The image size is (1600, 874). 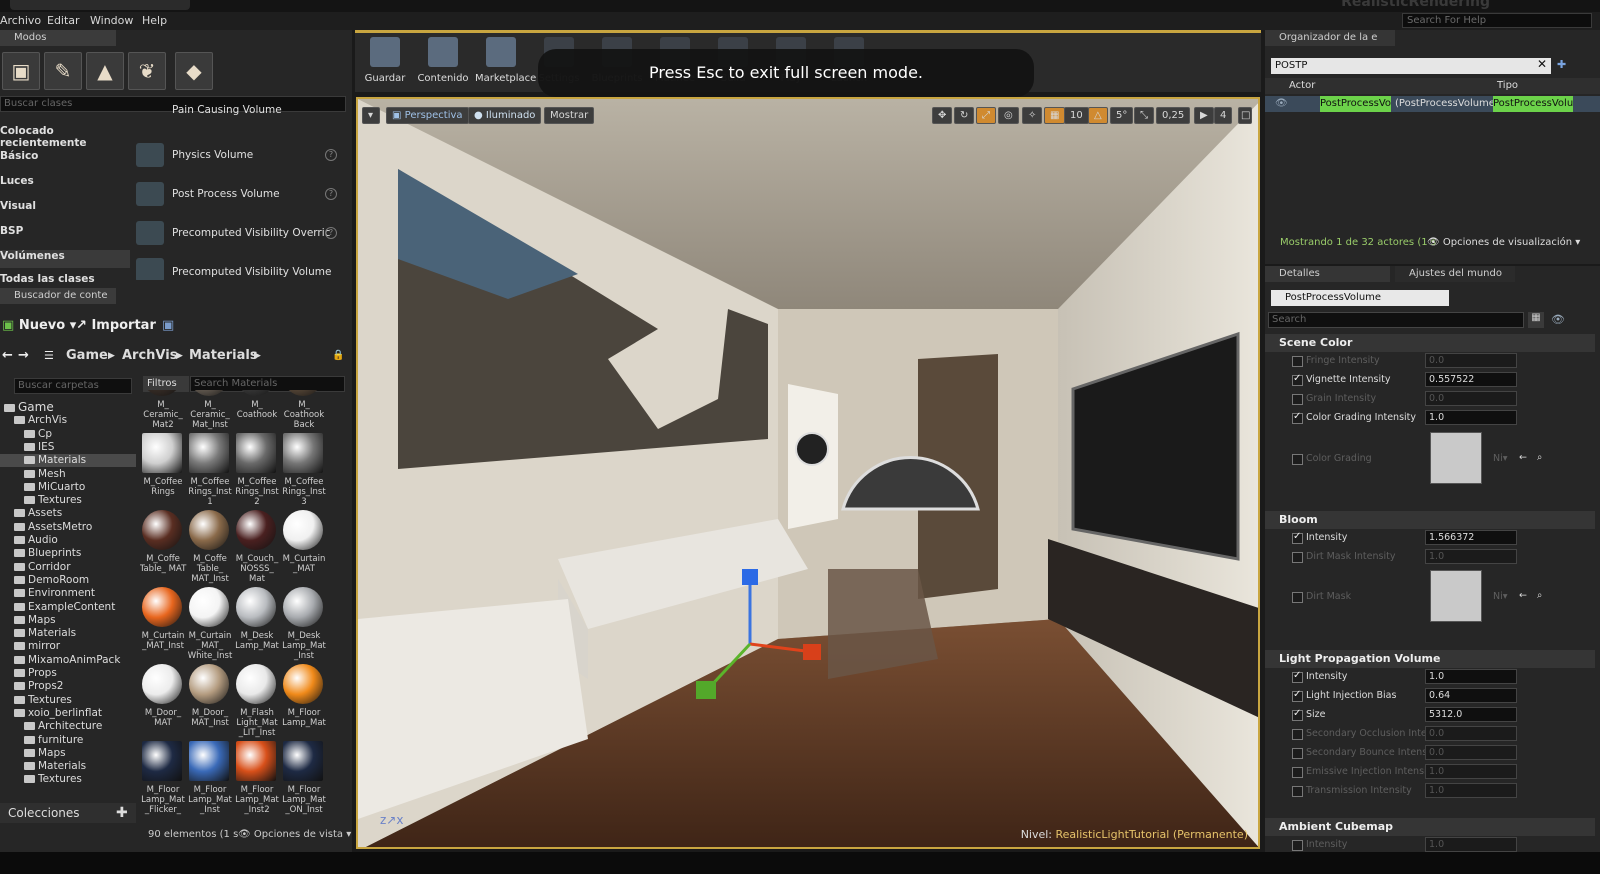 I want to click on folder-tree-item: Maps, so click(x=68, y=753).